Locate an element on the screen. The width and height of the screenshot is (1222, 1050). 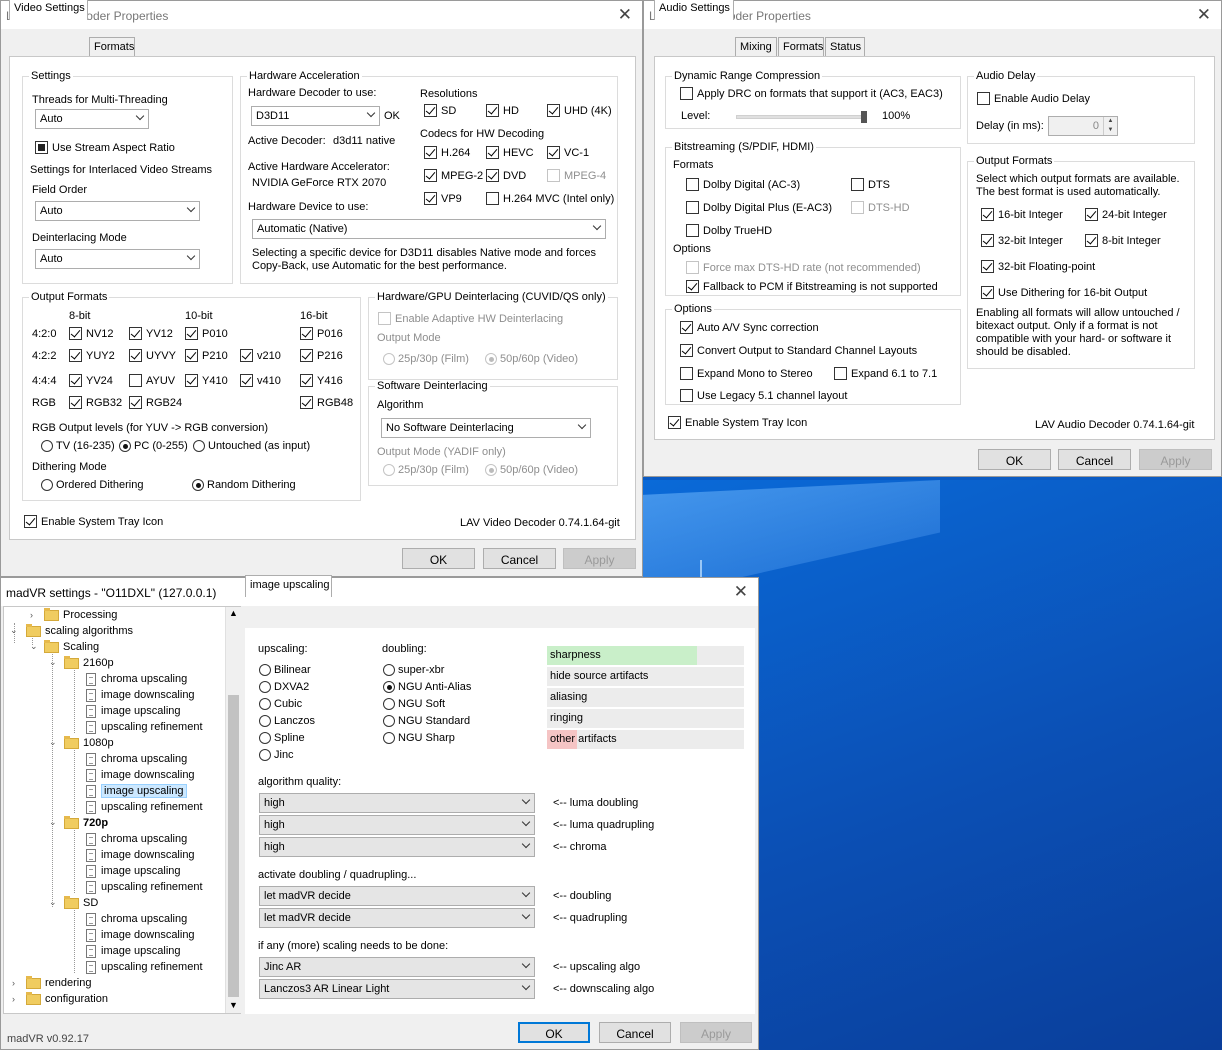
codec-h264-checkbox: H.264 is located at coordinates (447, 152).